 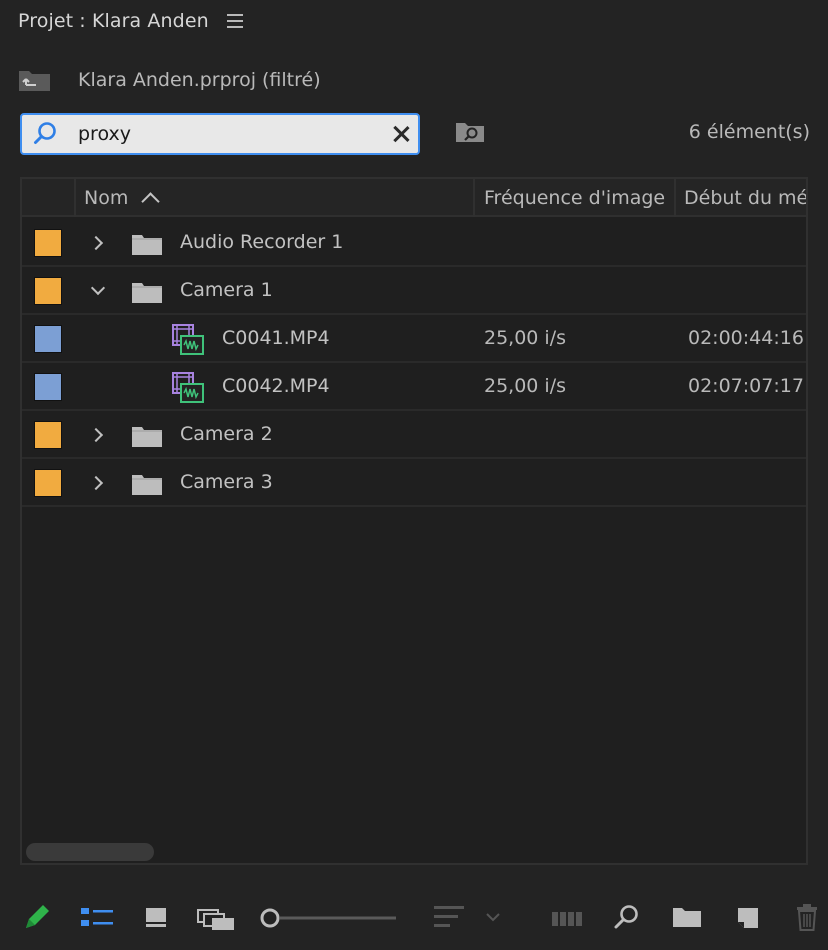 I want to click on panel-title: Projet : Klara Anden, so click(x=113, y=21).